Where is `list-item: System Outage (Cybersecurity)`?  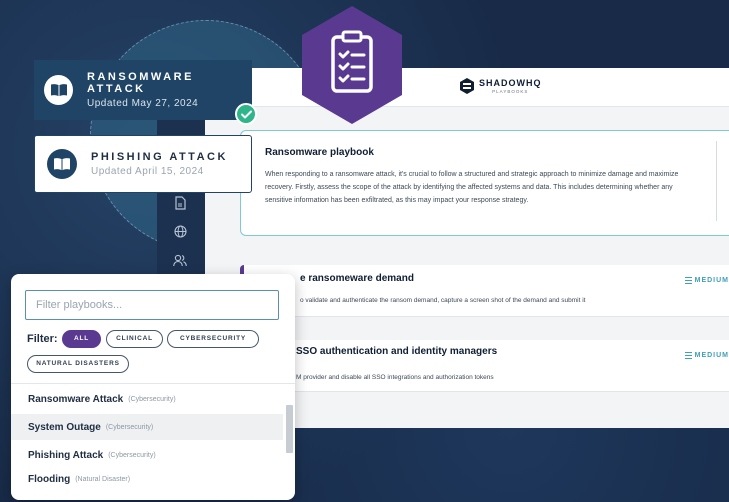
list-item: System Outage (Cybersecurity) is located at coordinates (147, 427).